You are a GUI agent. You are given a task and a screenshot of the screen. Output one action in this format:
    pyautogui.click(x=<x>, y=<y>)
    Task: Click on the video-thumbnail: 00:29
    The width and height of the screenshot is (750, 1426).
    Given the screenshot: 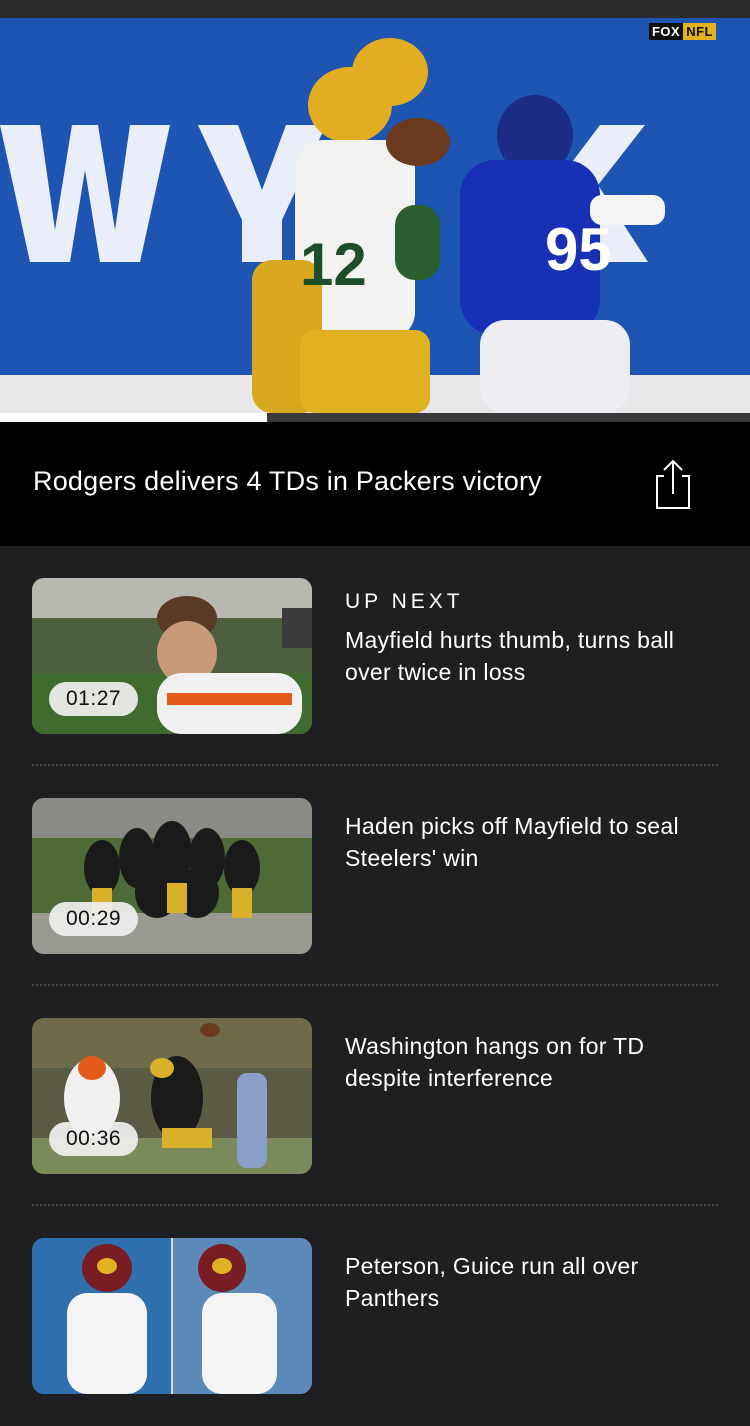 What is the action you would take?
    pyautogui.click(x=172, y=876)
    